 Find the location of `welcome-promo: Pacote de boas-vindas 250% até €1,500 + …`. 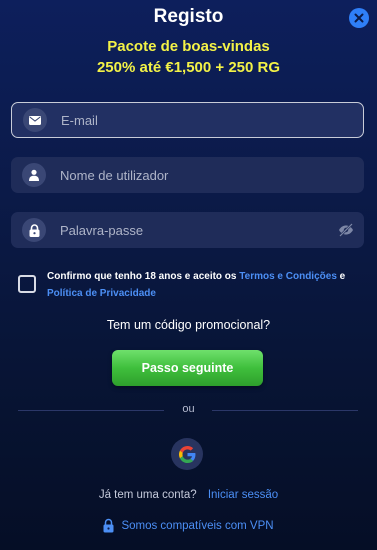

welcome-promo: Pacote de boas-vindas 250% até €1,500 + … is located at coordinates (188, 57).